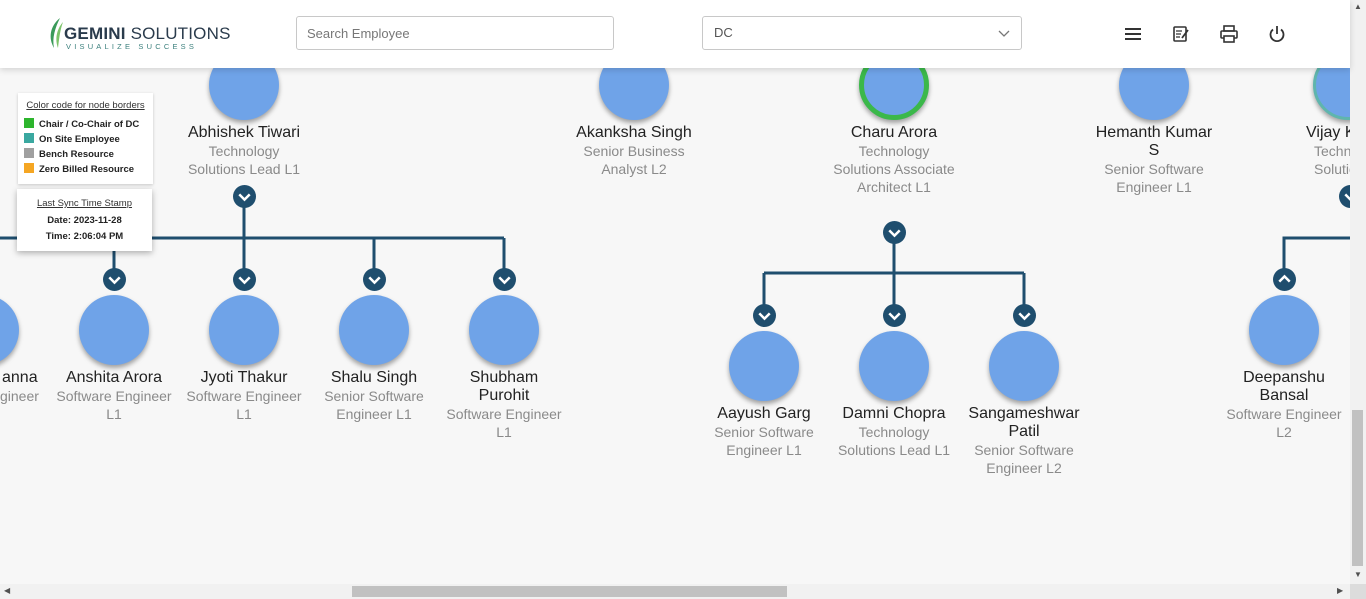 The image size is (1366, 599). What do you see at coordinates (1358, 574) in the screenshot?
I see `scroll-down-arrow-icon: ▼` at bounding box center [1358, 574].